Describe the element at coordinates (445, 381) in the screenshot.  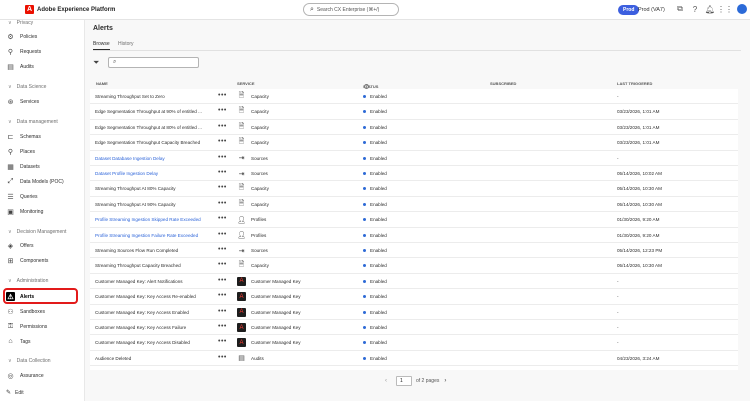
I see `next-page-button: ›` at that location.